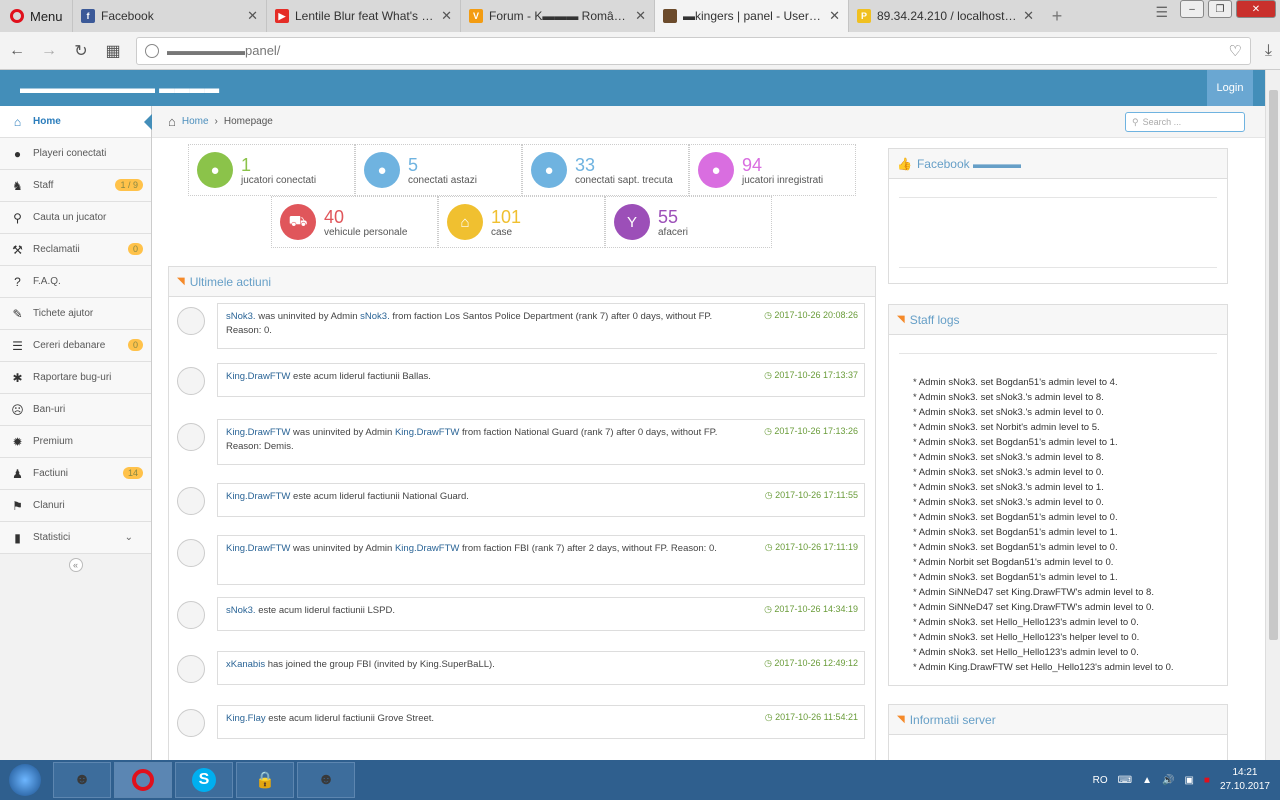  What do you see at coordinates (506, 216) in the screenshot?
I see `stat-number: 101` at bounding box center [506, 216].